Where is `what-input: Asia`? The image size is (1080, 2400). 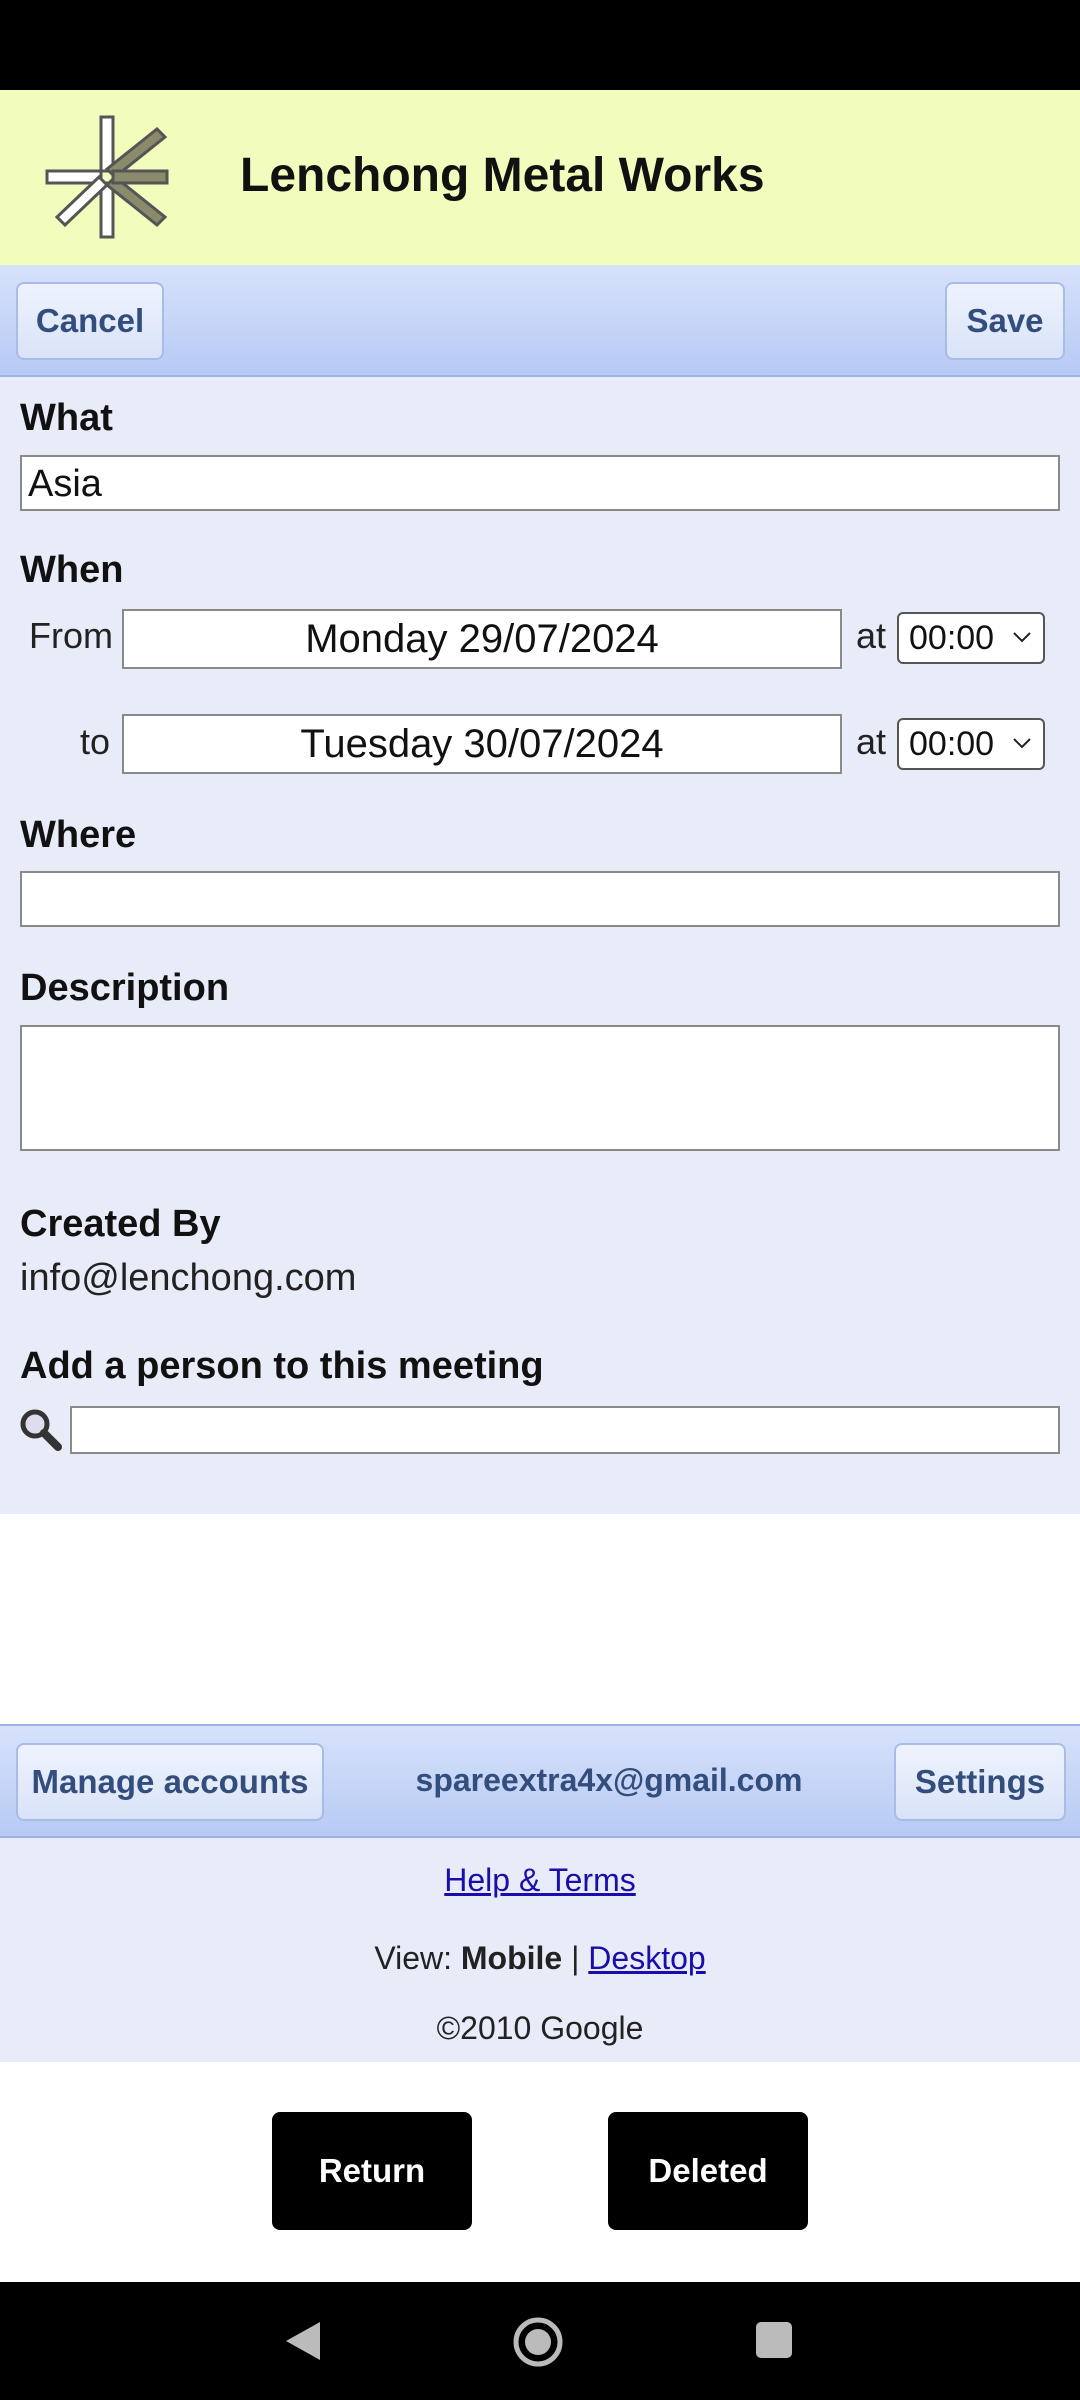 what-input: Asia is located at coordinates (540, 483).